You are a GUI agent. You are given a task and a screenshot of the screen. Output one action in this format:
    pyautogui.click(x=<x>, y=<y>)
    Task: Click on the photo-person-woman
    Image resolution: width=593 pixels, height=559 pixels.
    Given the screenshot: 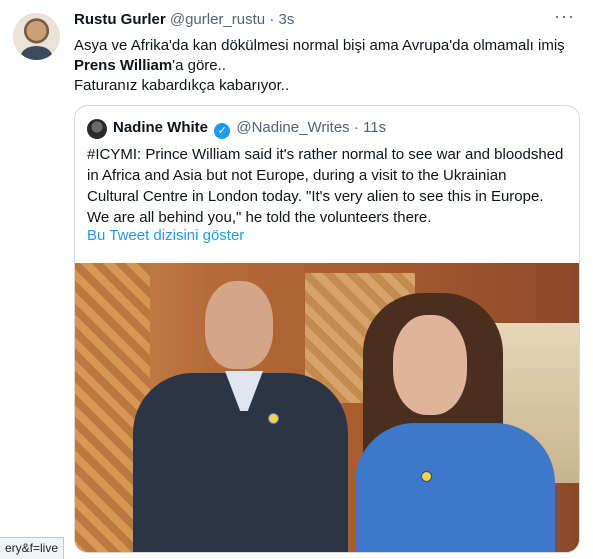 What is the action you would take?
    pyautogui.click(x=455, y=487)
    